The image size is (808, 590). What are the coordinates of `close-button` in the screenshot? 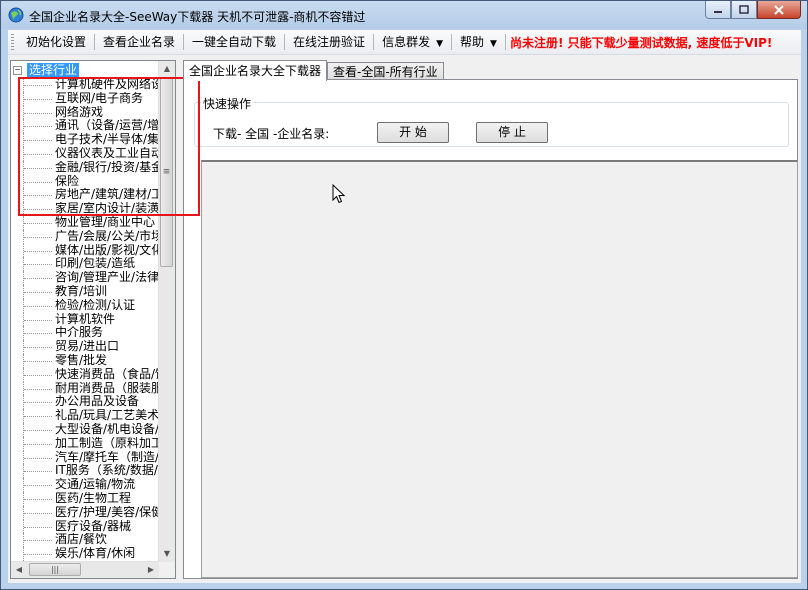 It's located at (779, 10).